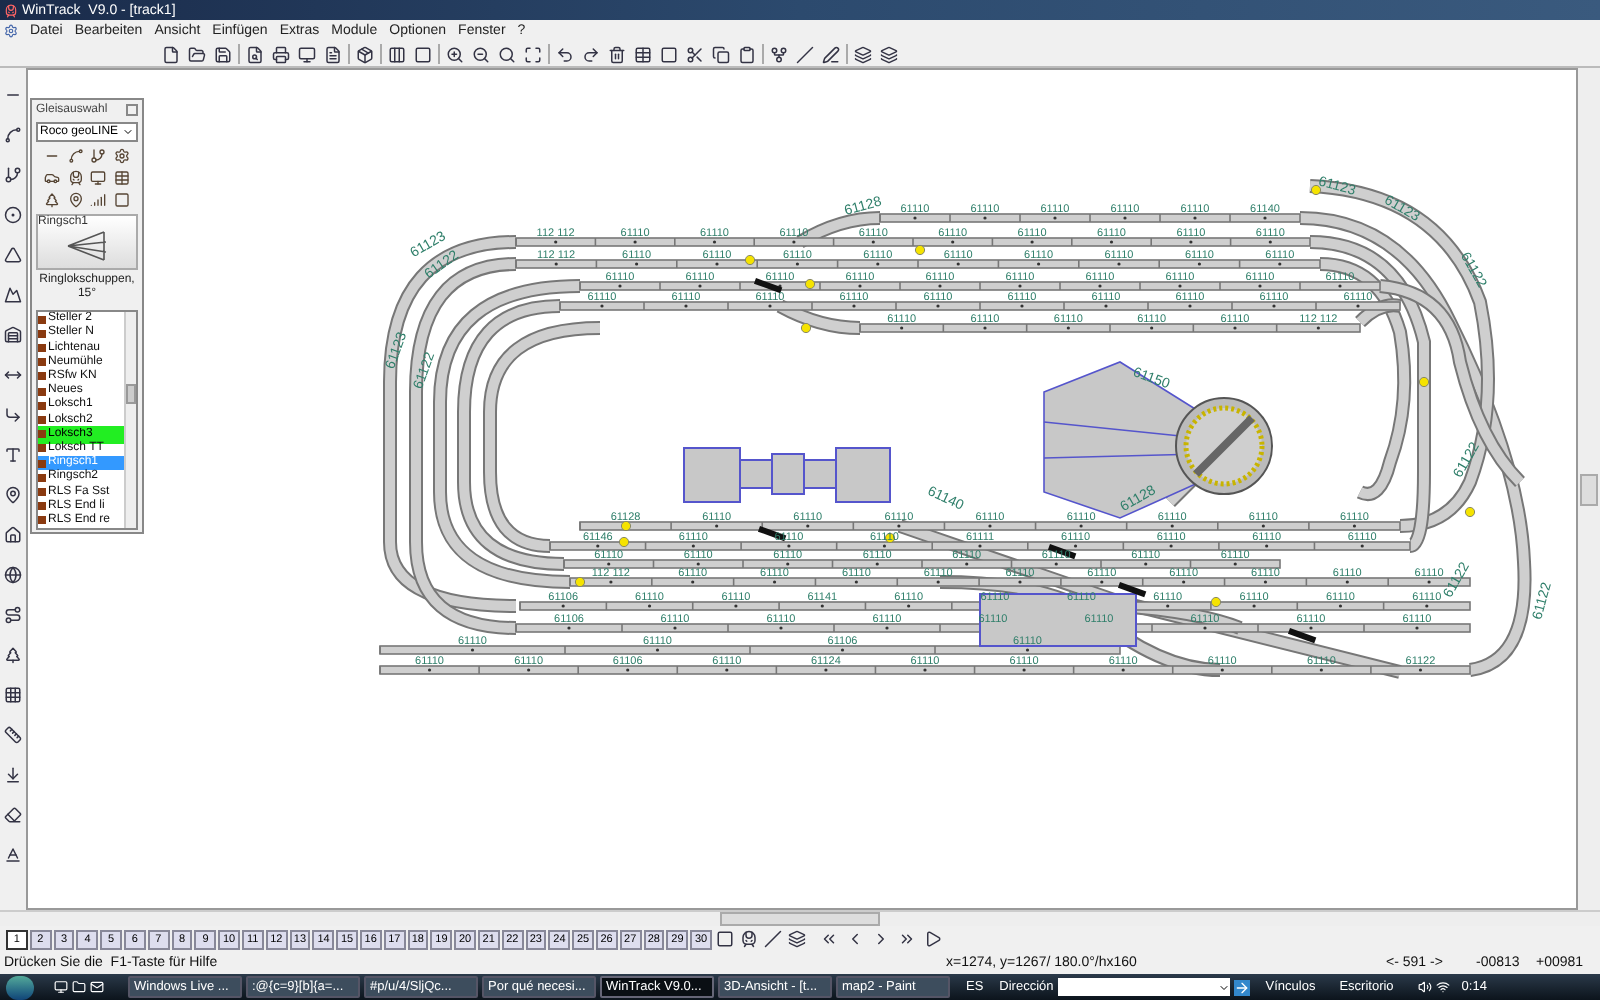 This screenshot has height=1000, width=1600. I want to click on box-button, so click(121, 200).